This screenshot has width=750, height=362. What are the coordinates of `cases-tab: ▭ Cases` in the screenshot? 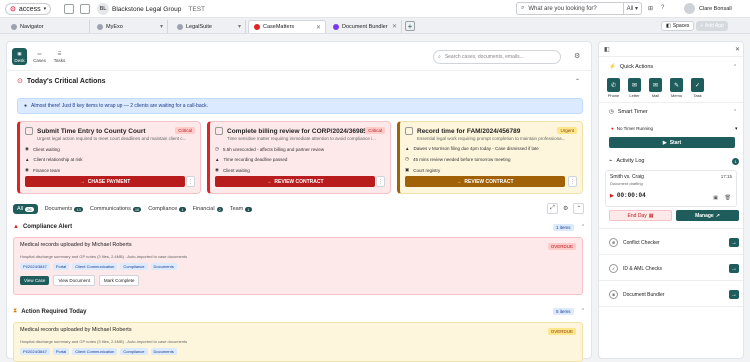 It's located at (39, 56).